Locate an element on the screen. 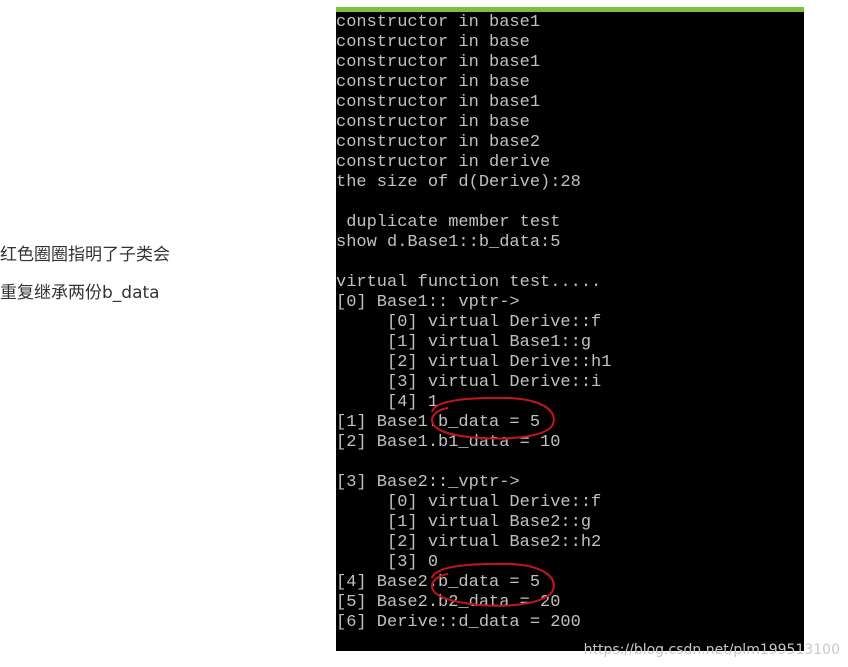  console-line: [5] Base2.b2_data = 20 is located at coordinates (448, 602).